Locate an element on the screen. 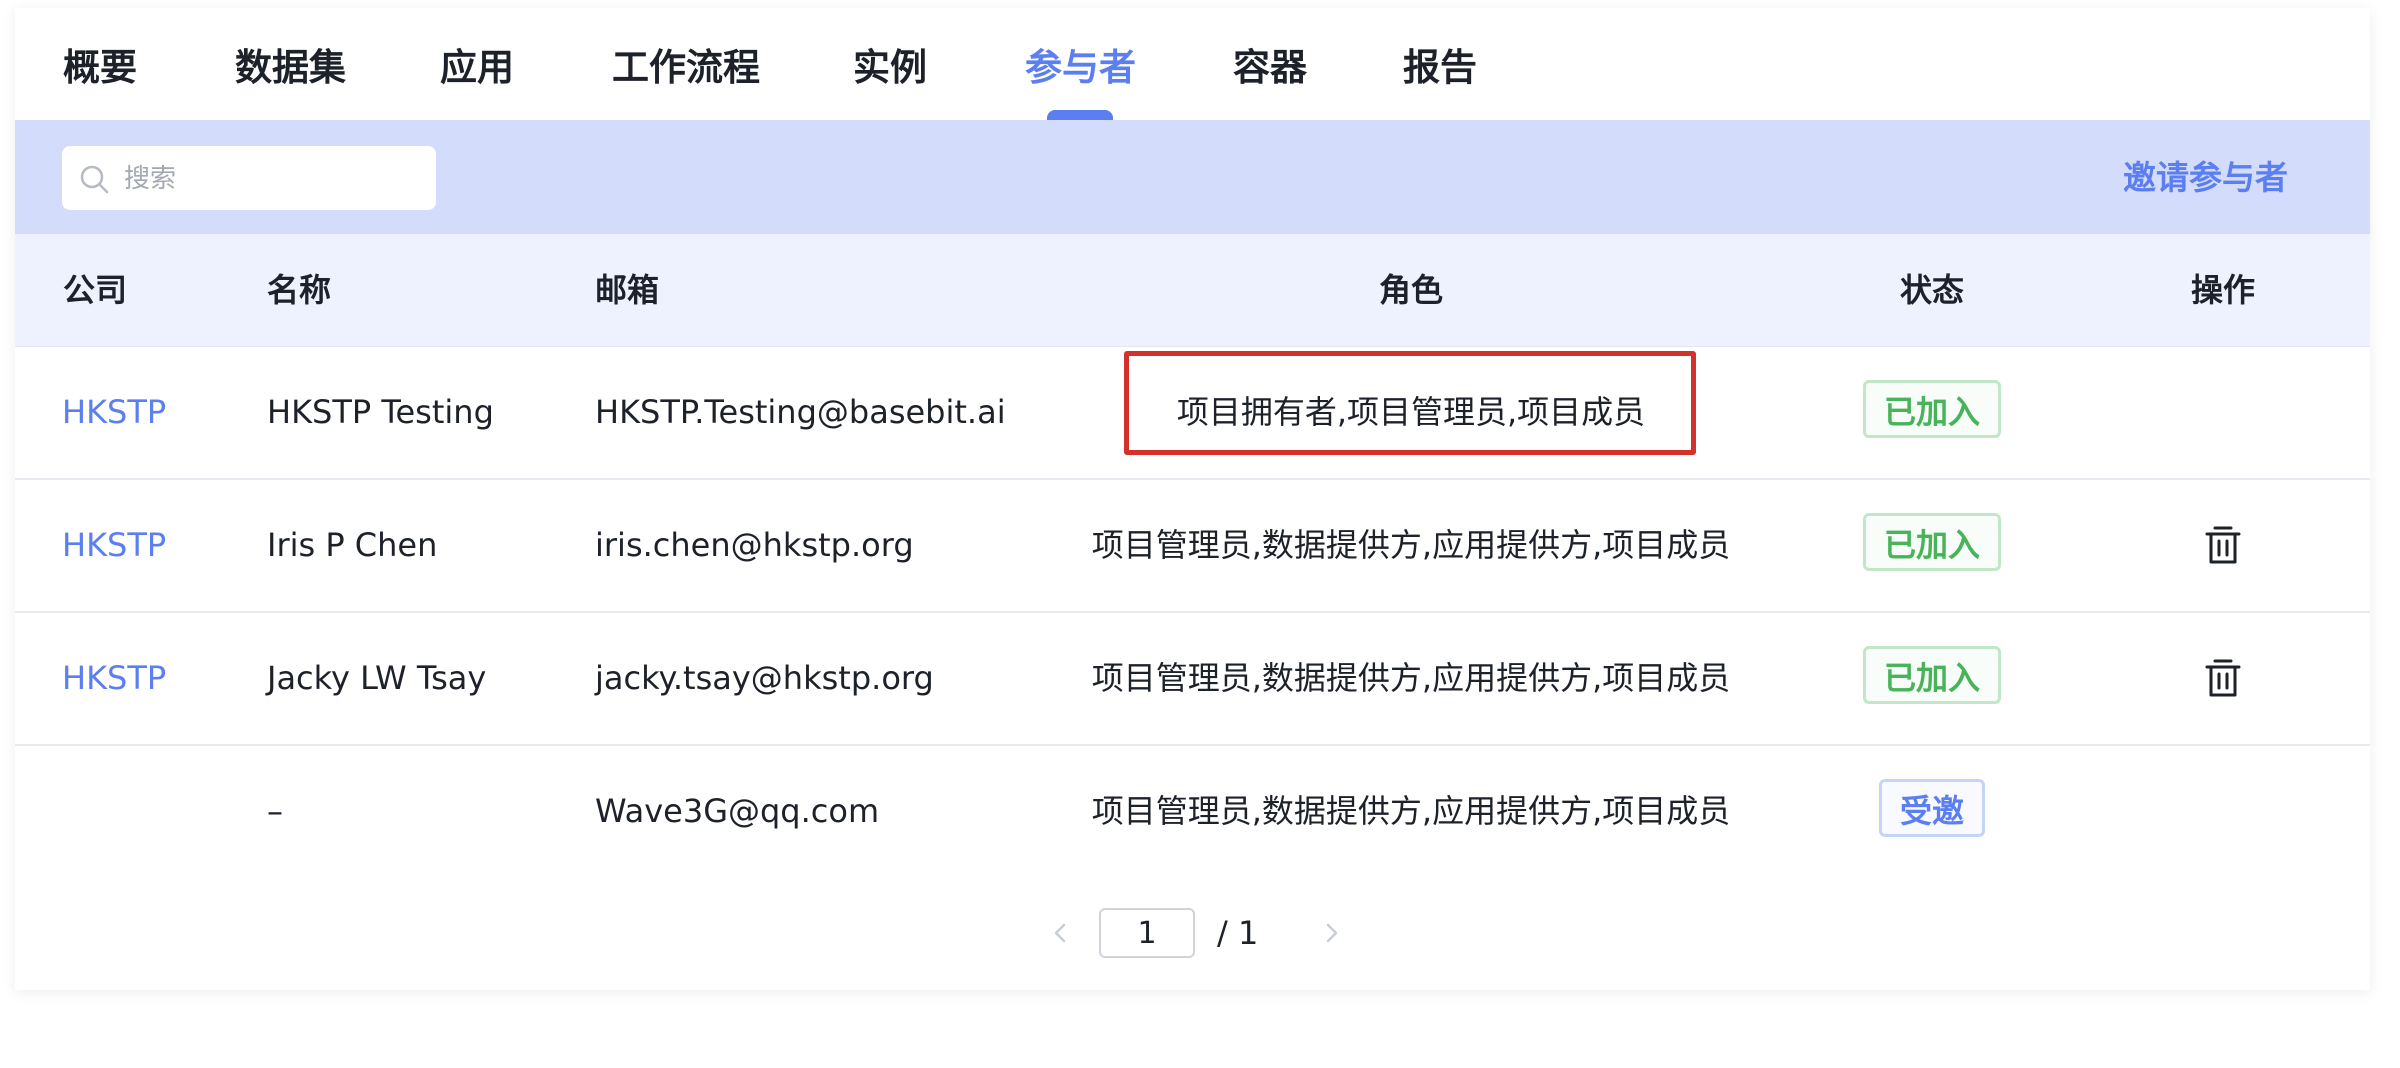 The width and height of the screenshot is (2400, 1068). search-input is located at coordinates (274, 179).